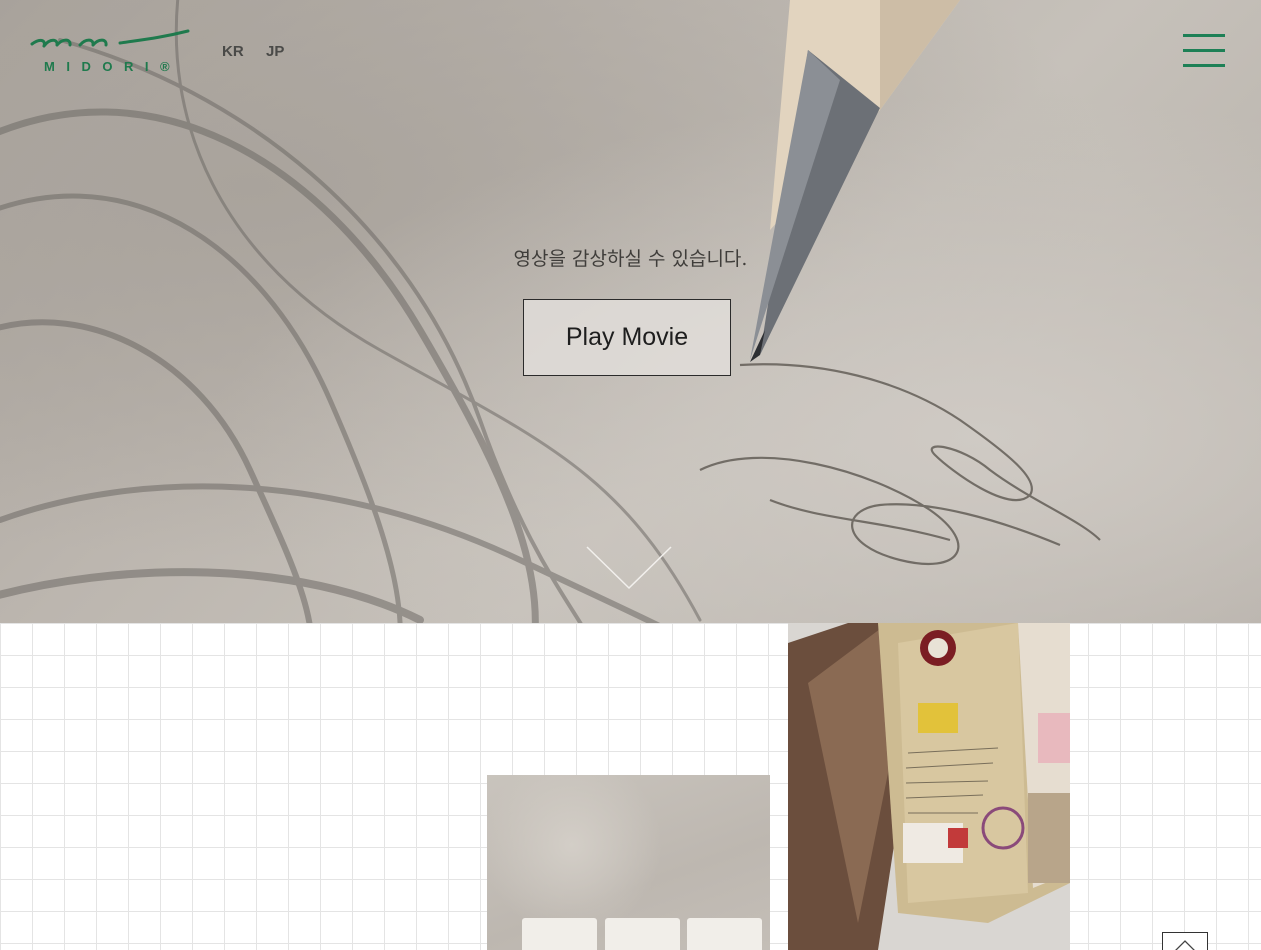 The image size is (1261, 950). I want to click on logo-wordmark: MIDORI®, so click(113, 66).